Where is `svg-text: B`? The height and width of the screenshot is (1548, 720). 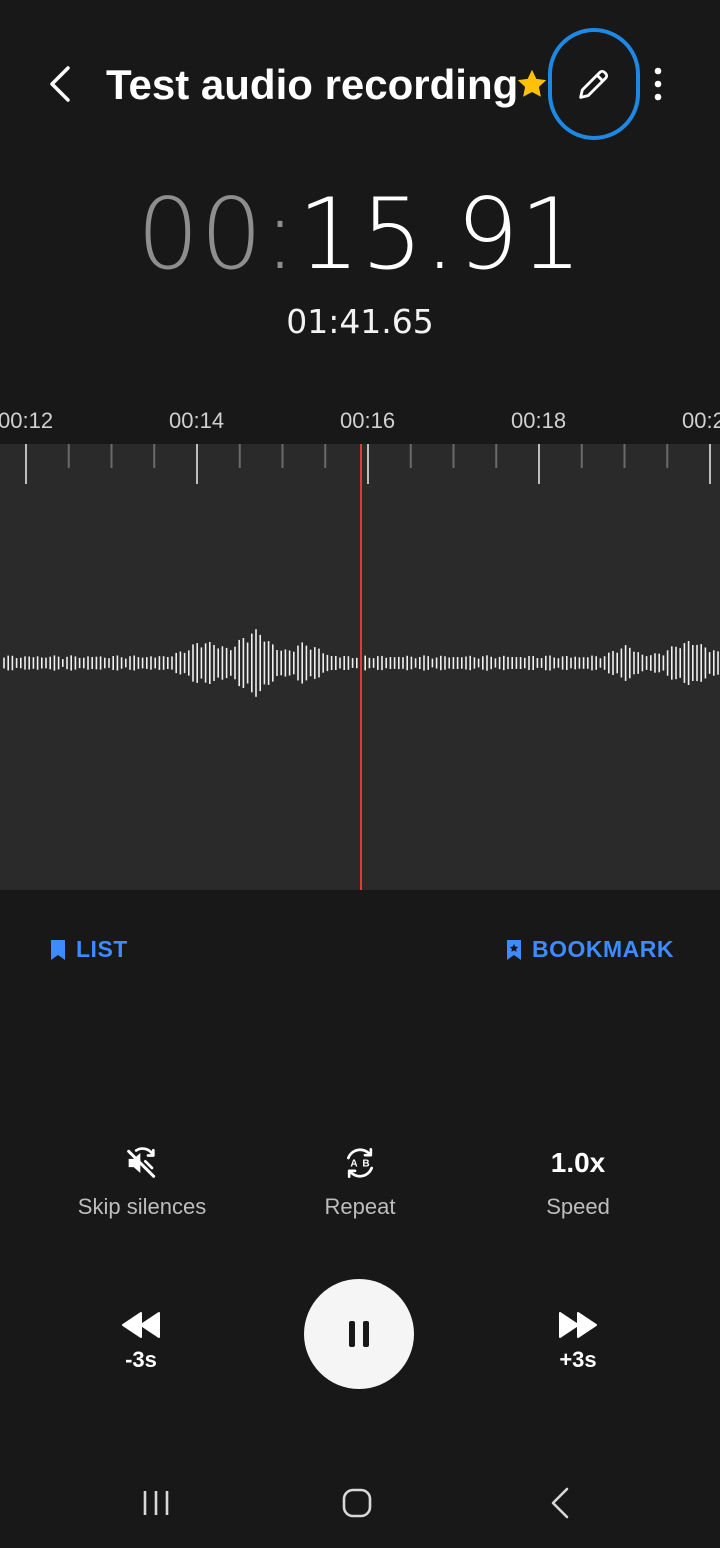 svg-text: B is located at coordinates (365, 1164).